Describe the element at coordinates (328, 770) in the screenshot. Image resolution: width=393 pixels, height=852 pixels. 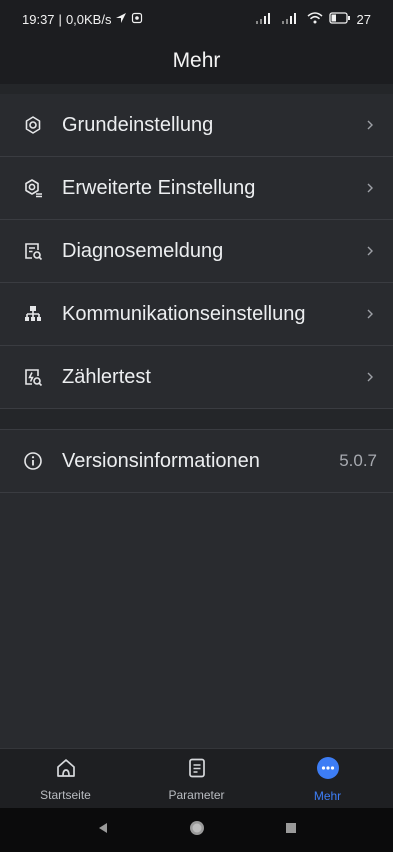
I see `more-dots-icon` at that location.